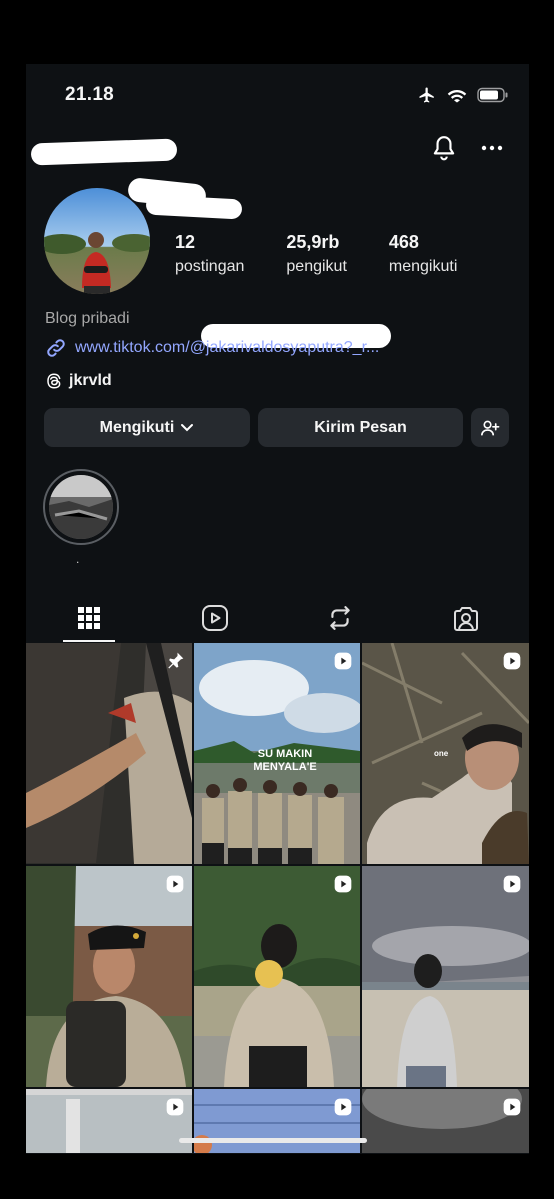 The width and height of the screenshot is (554, 1199). I want to click on header-actions, so click(467, 148).